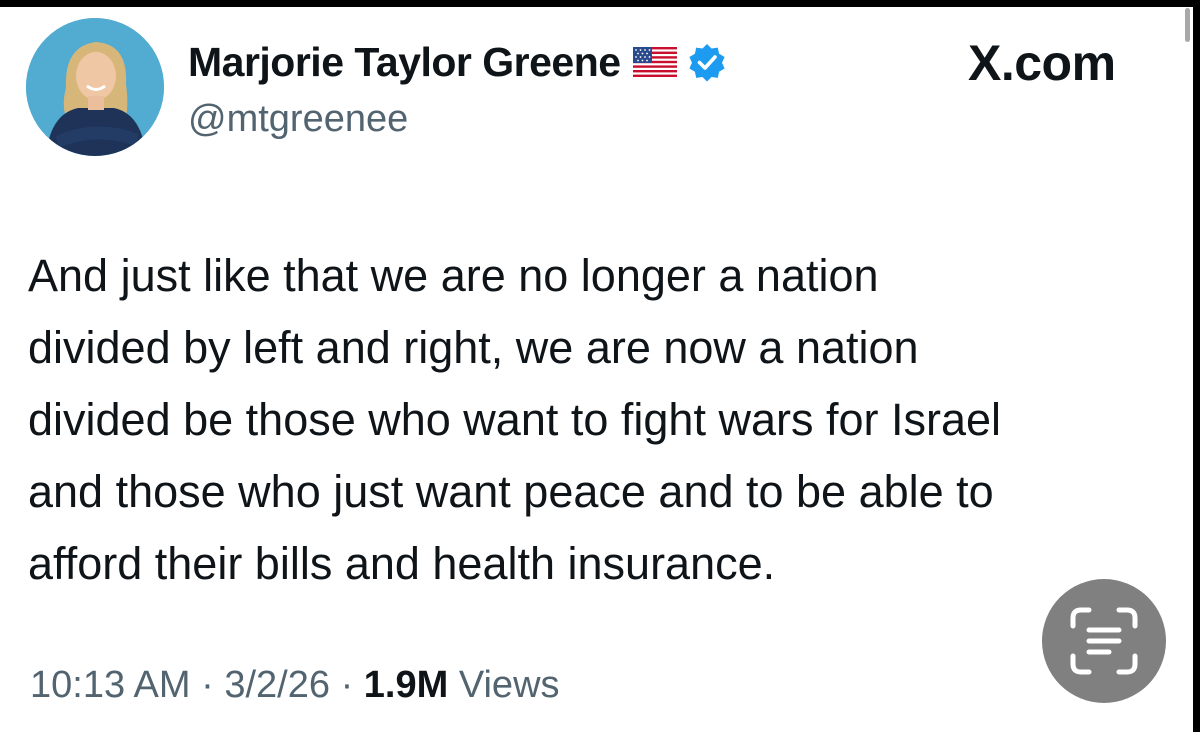  Describe the element at coordinates (707, 62) in the screenshot. I see `verified-badge-icon` at that location.